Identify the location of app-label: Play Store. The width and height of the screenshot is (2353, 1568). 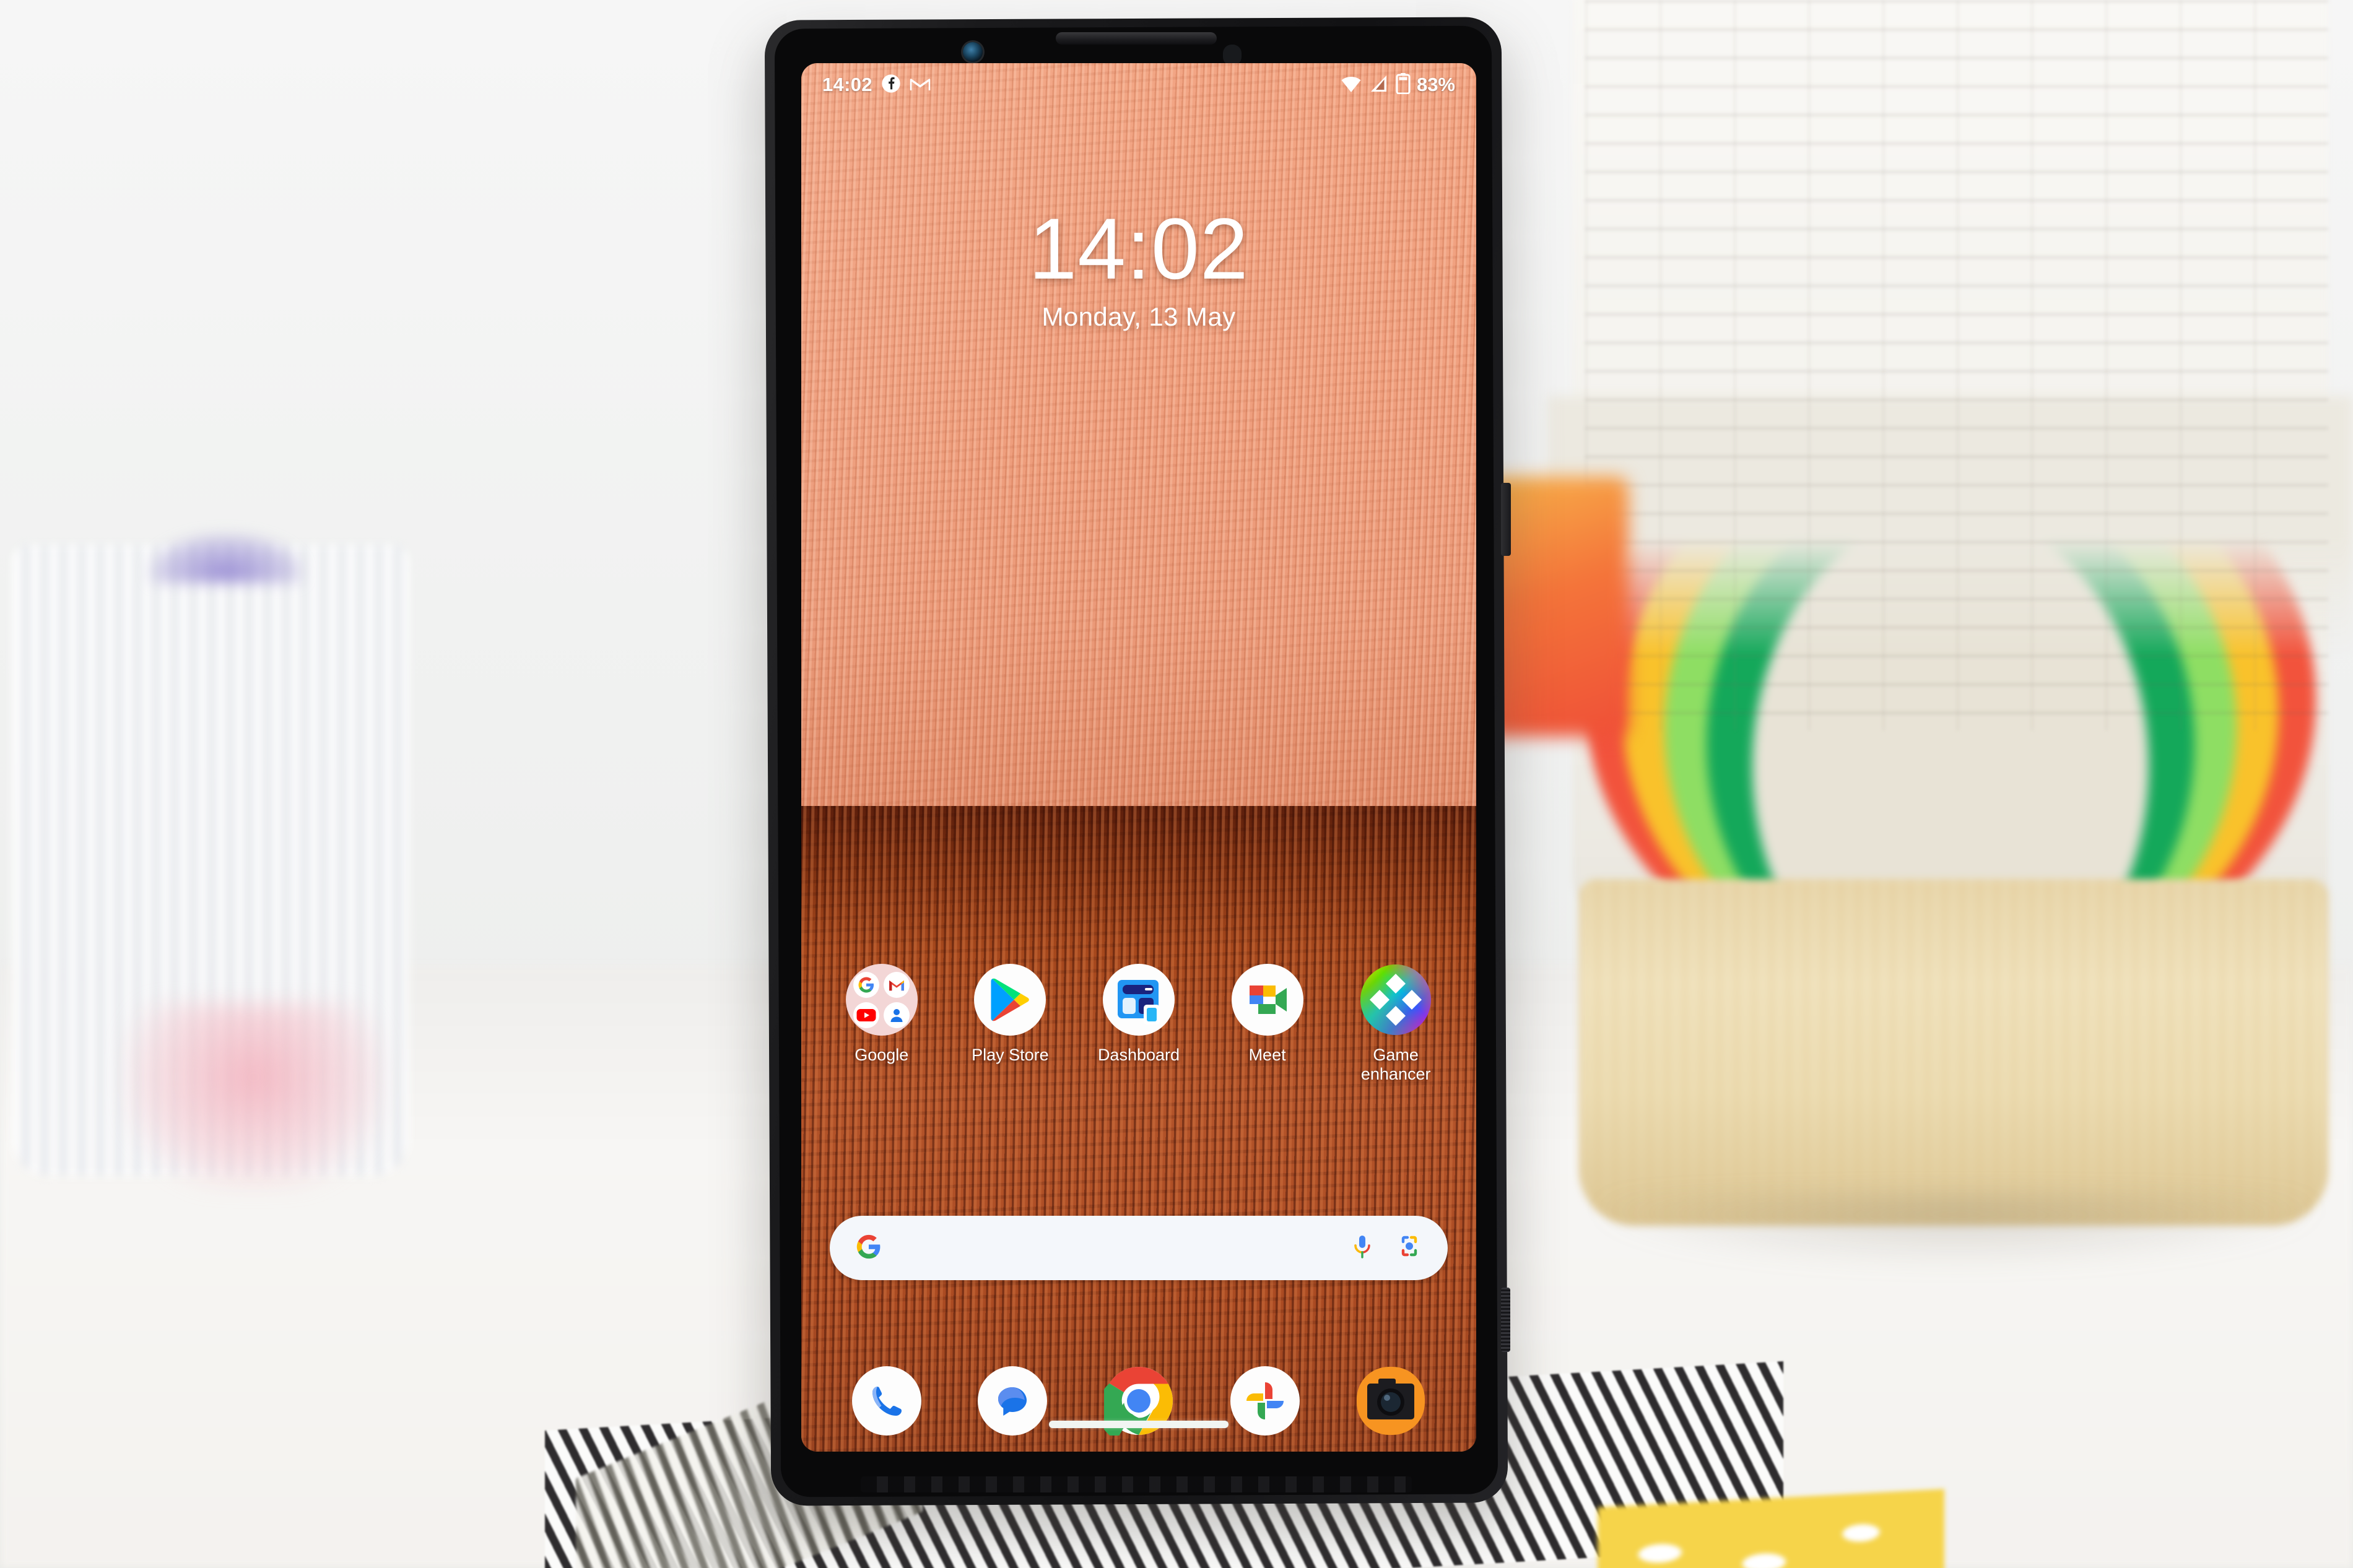
(1010, 1055).